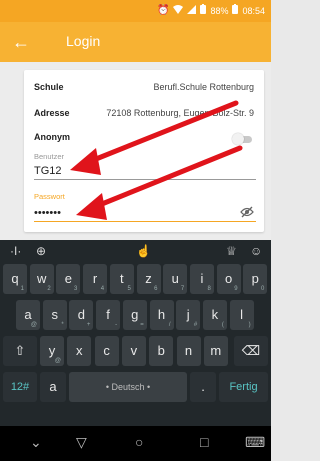 The height and width of the screenshot is (461, 320). I want to click on key-a: a @, so click(28, 315).